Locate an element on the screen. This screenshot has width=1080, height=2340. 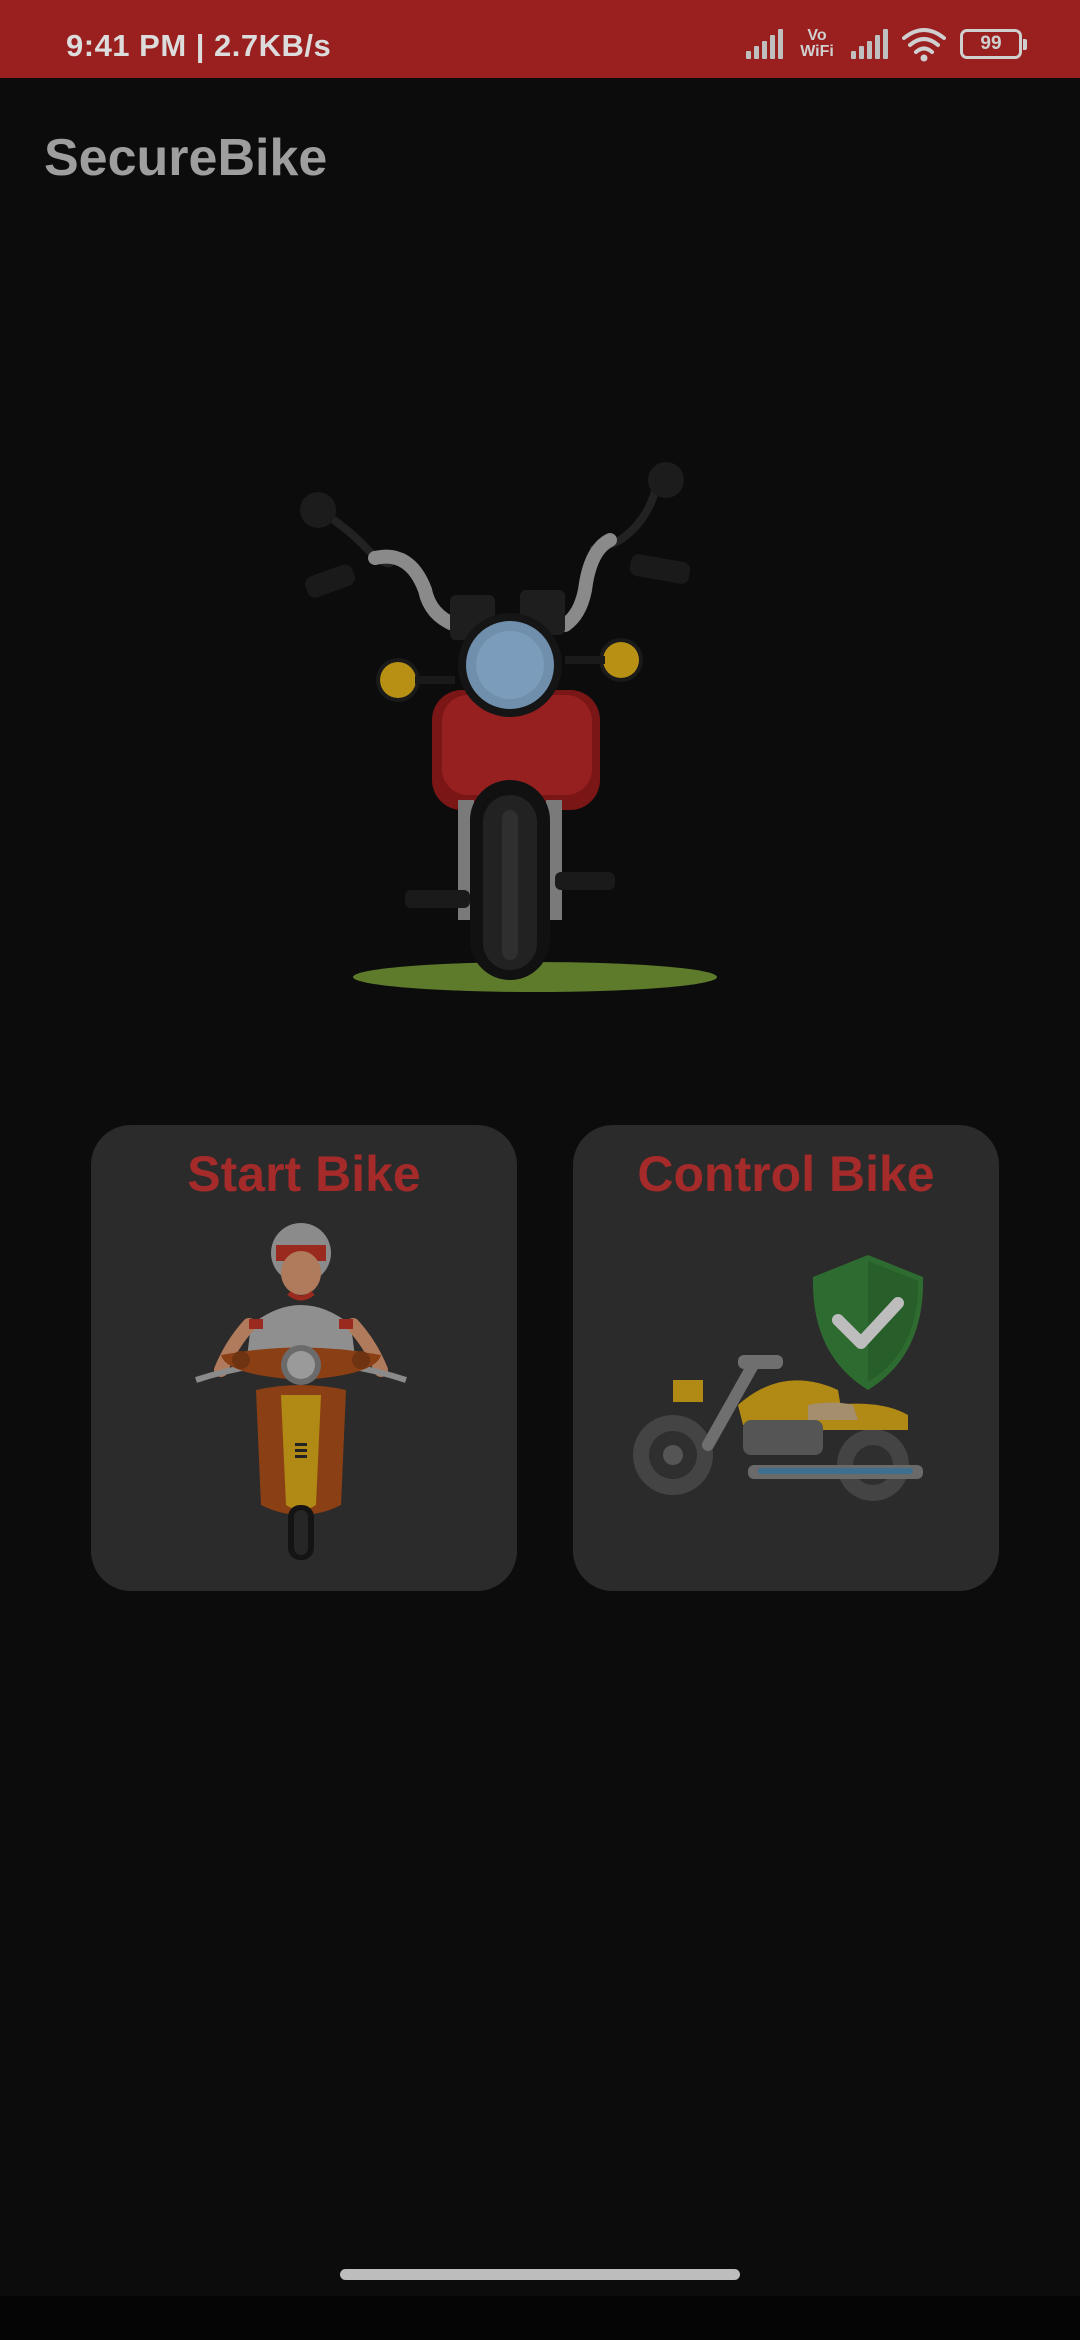
motorcycle-front-illustration is located at coordinates (508, 727).